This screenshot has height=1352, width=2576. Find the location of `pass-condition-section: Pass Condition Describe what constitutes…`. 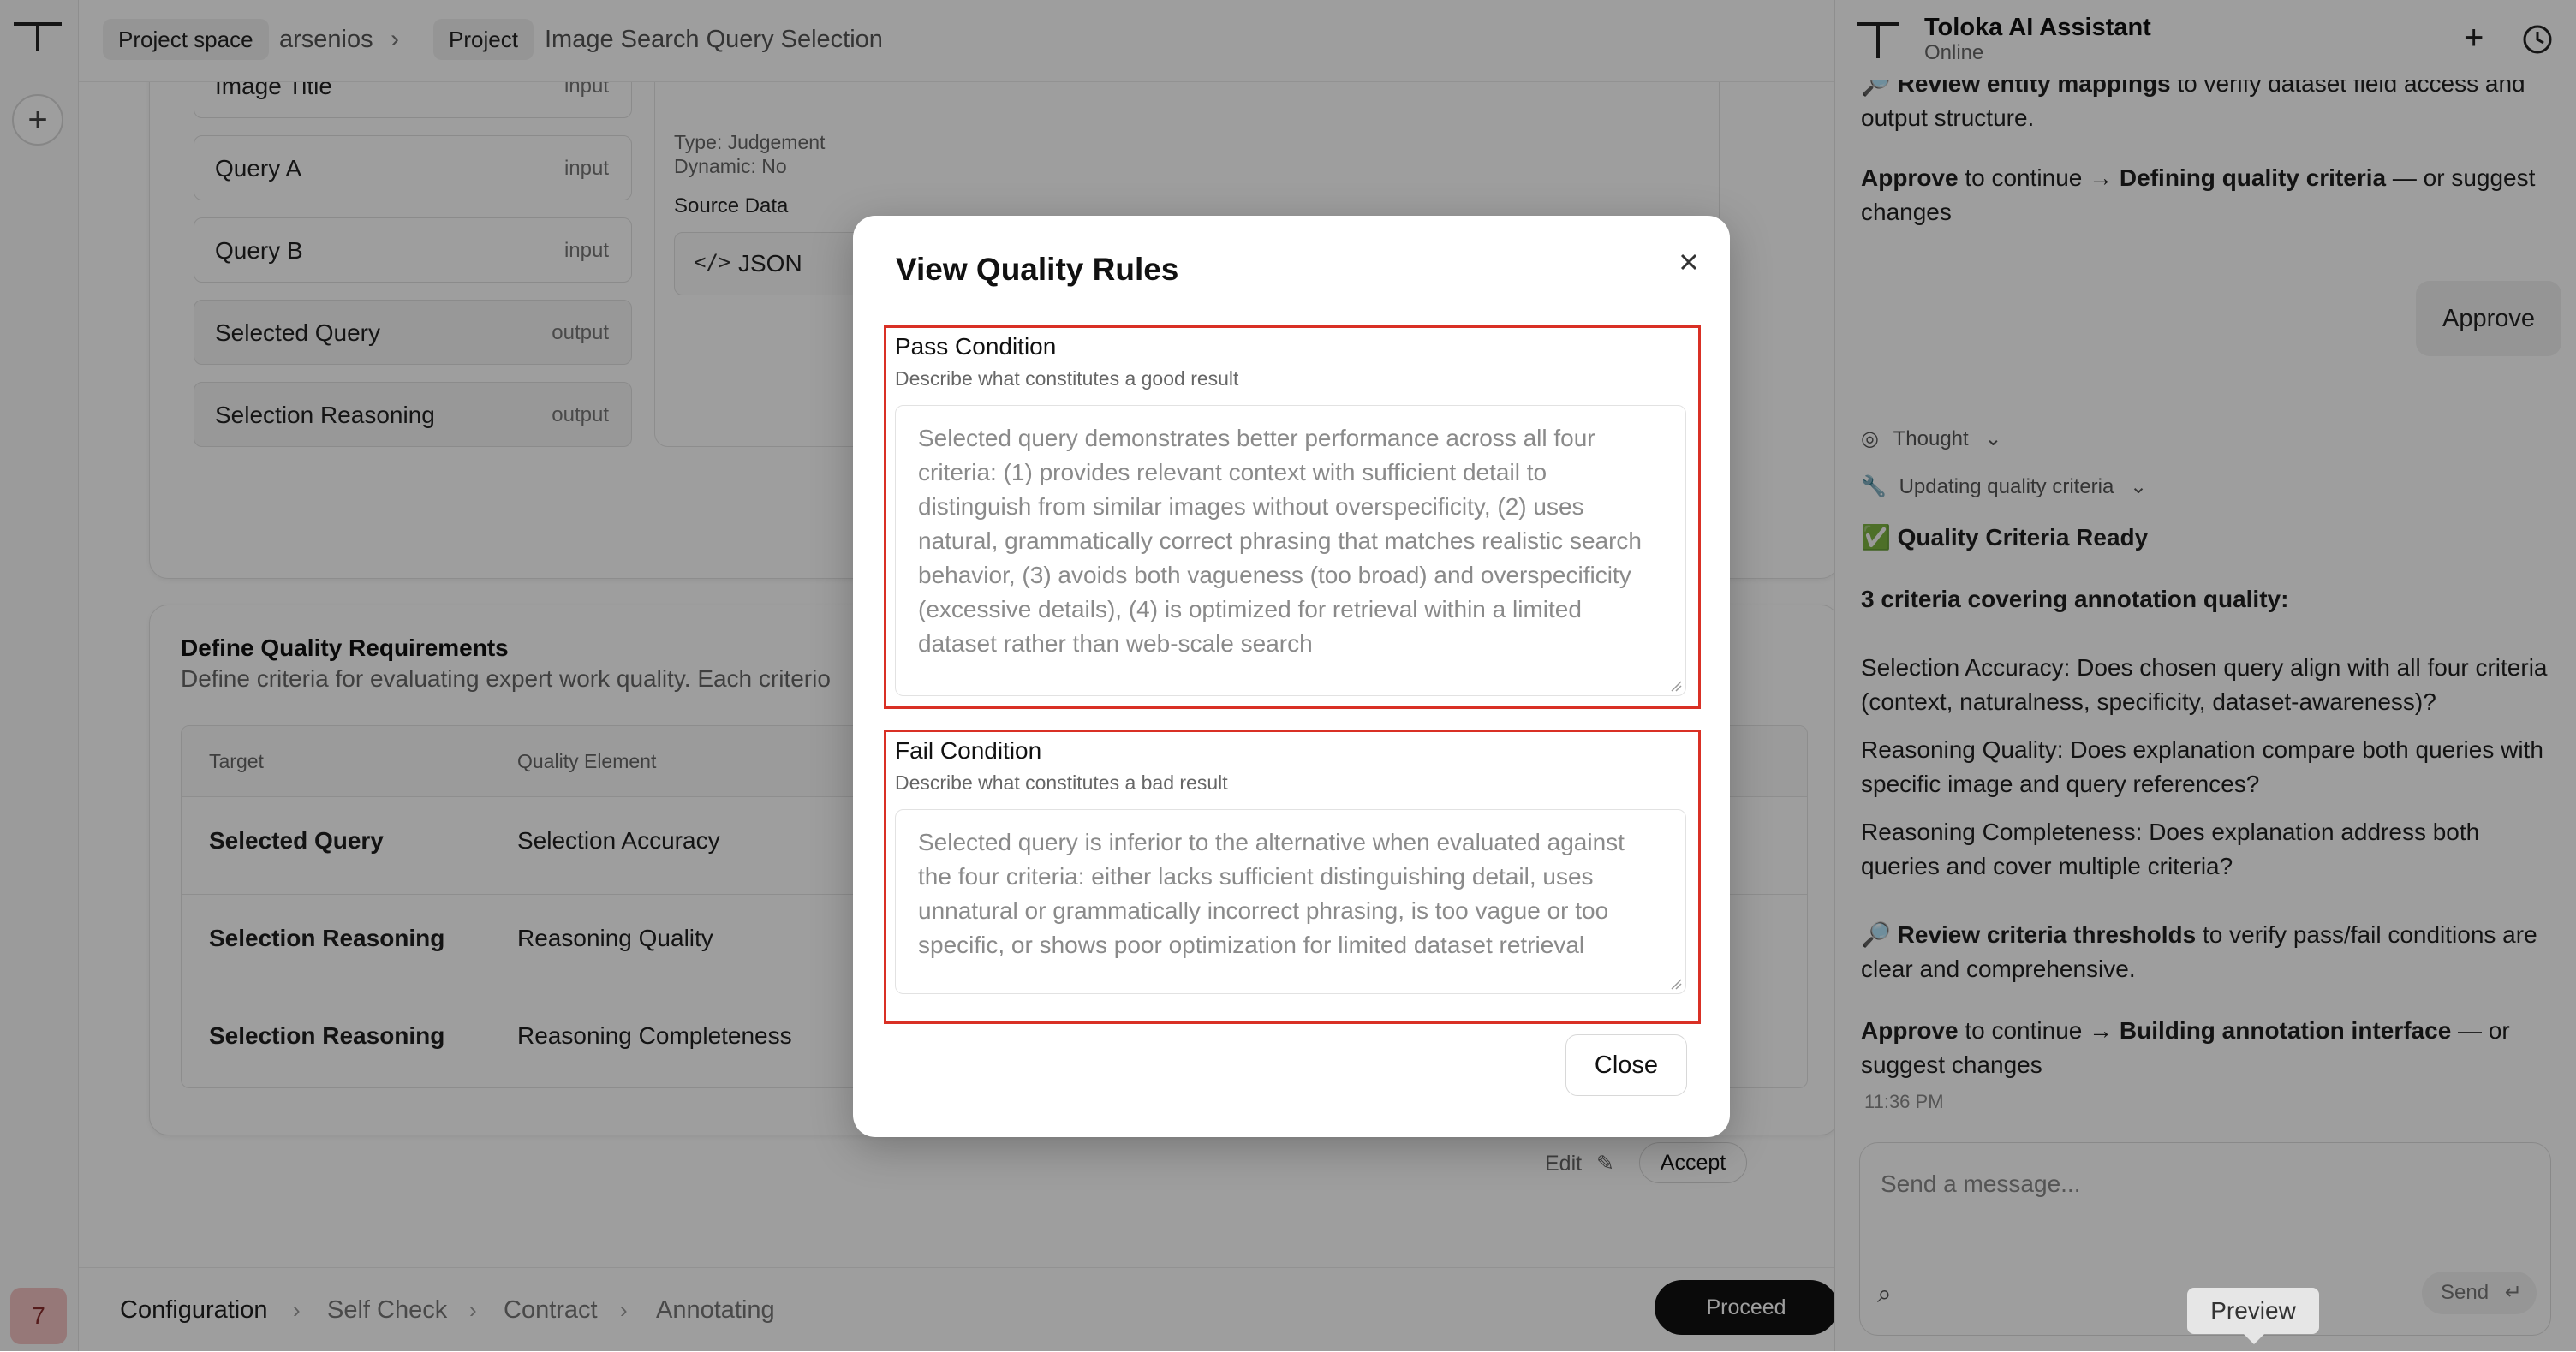

pass-condition-section: Pass Condition Describe what constitutes… is located at coordinates (1292, 517).